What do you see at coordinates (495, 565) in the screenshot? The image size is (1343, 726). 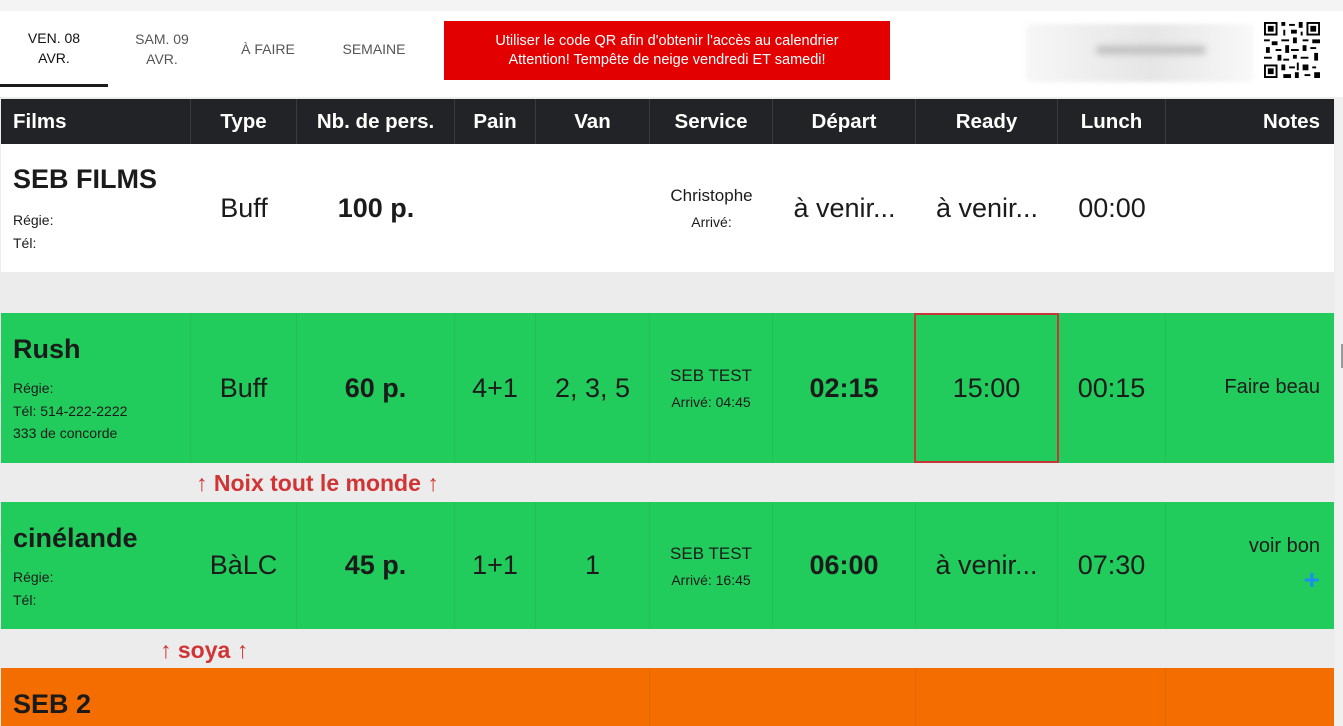 I see `pain-cell: 1+1` at bounding box center [495, 565].